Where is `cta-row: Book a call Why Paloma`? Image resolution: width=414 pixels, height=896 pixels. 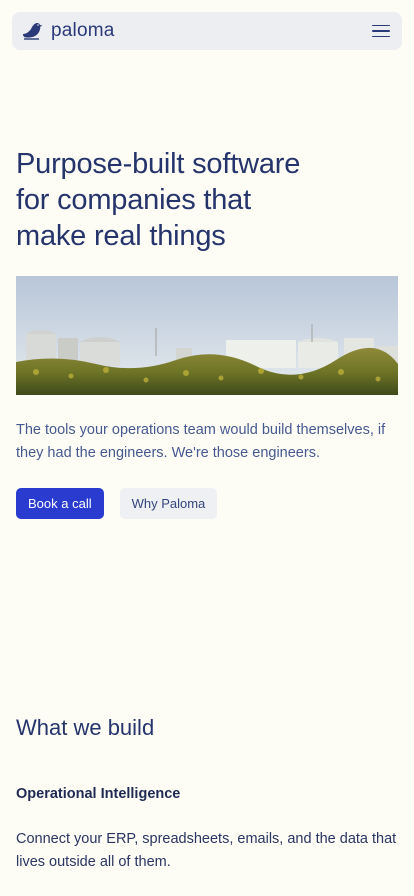
cta-row: Book a call Why Paloma is located at coordinates (117, 503).